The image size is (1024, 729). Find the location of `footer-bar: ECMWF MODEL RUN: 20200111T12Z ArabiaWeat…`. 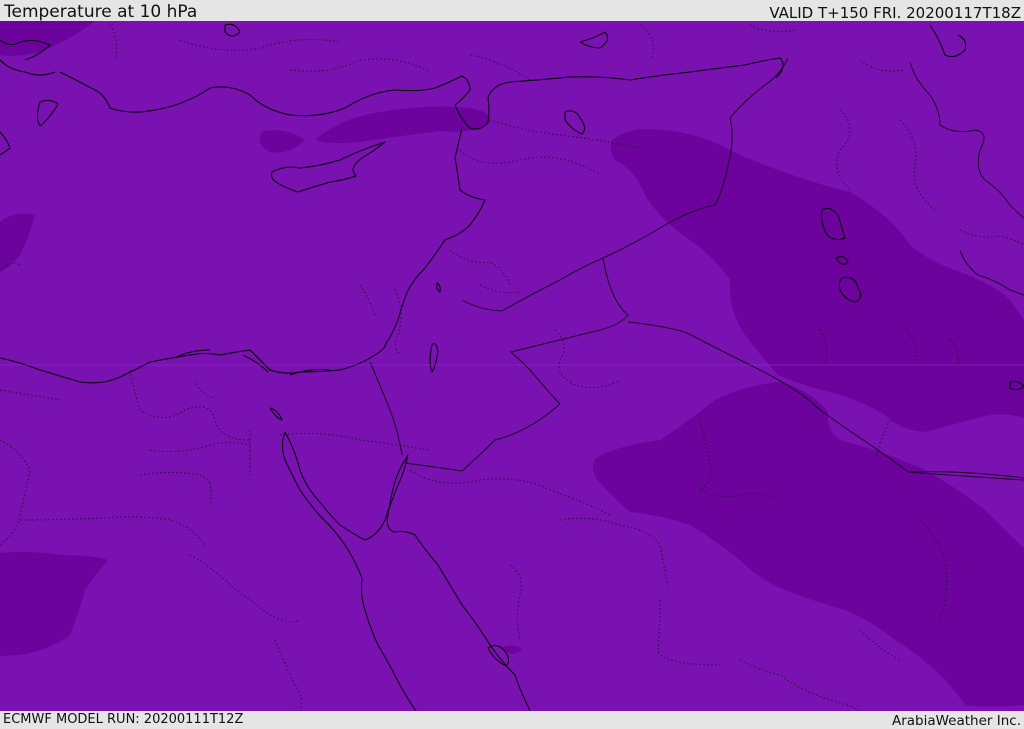

footer-bar: ECMWF MODEL RUN: 20200111T12Z ArabiaWeat… is located at coordinates (512, 720).